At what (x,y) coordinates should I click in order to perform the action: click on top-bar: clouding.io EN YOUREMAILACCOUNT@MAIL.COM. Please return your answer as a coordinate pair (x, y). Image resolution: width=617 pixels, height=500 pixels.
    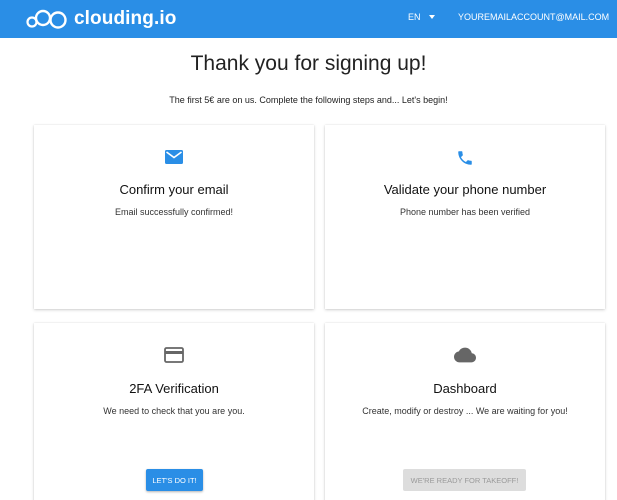
    Looking at the image, I should click on (308, 19).